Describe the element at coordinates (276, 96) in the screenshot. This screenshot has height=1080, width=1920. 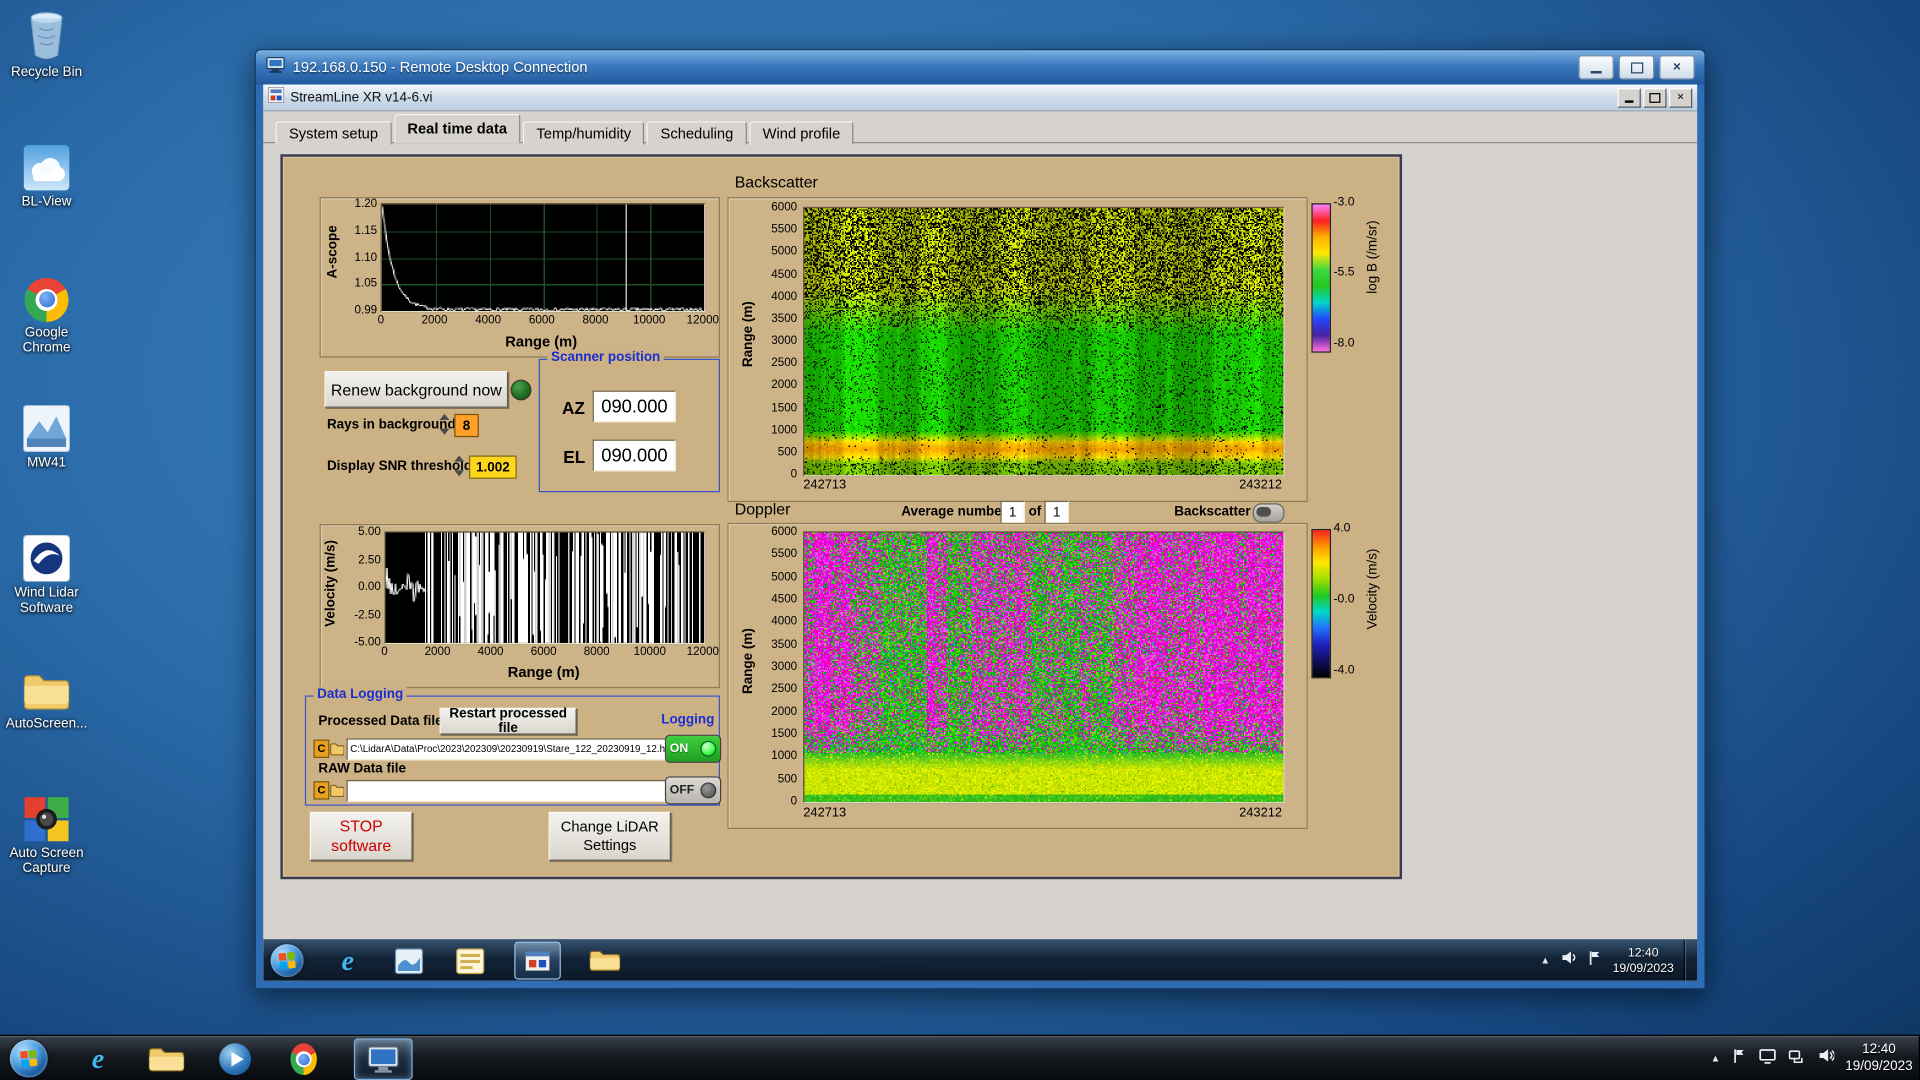
I see `app-vi-icon` at that location.